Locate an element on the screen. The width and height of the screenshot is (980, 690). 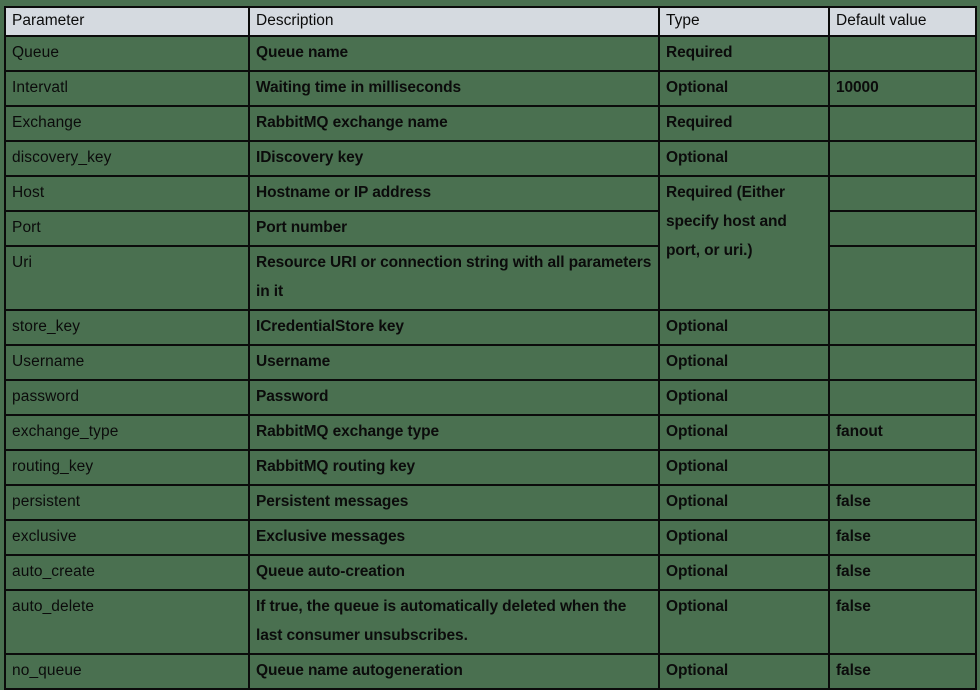
table-row: routing_key RabbitMQ routing key Optional is located at coordinates (490, 467).